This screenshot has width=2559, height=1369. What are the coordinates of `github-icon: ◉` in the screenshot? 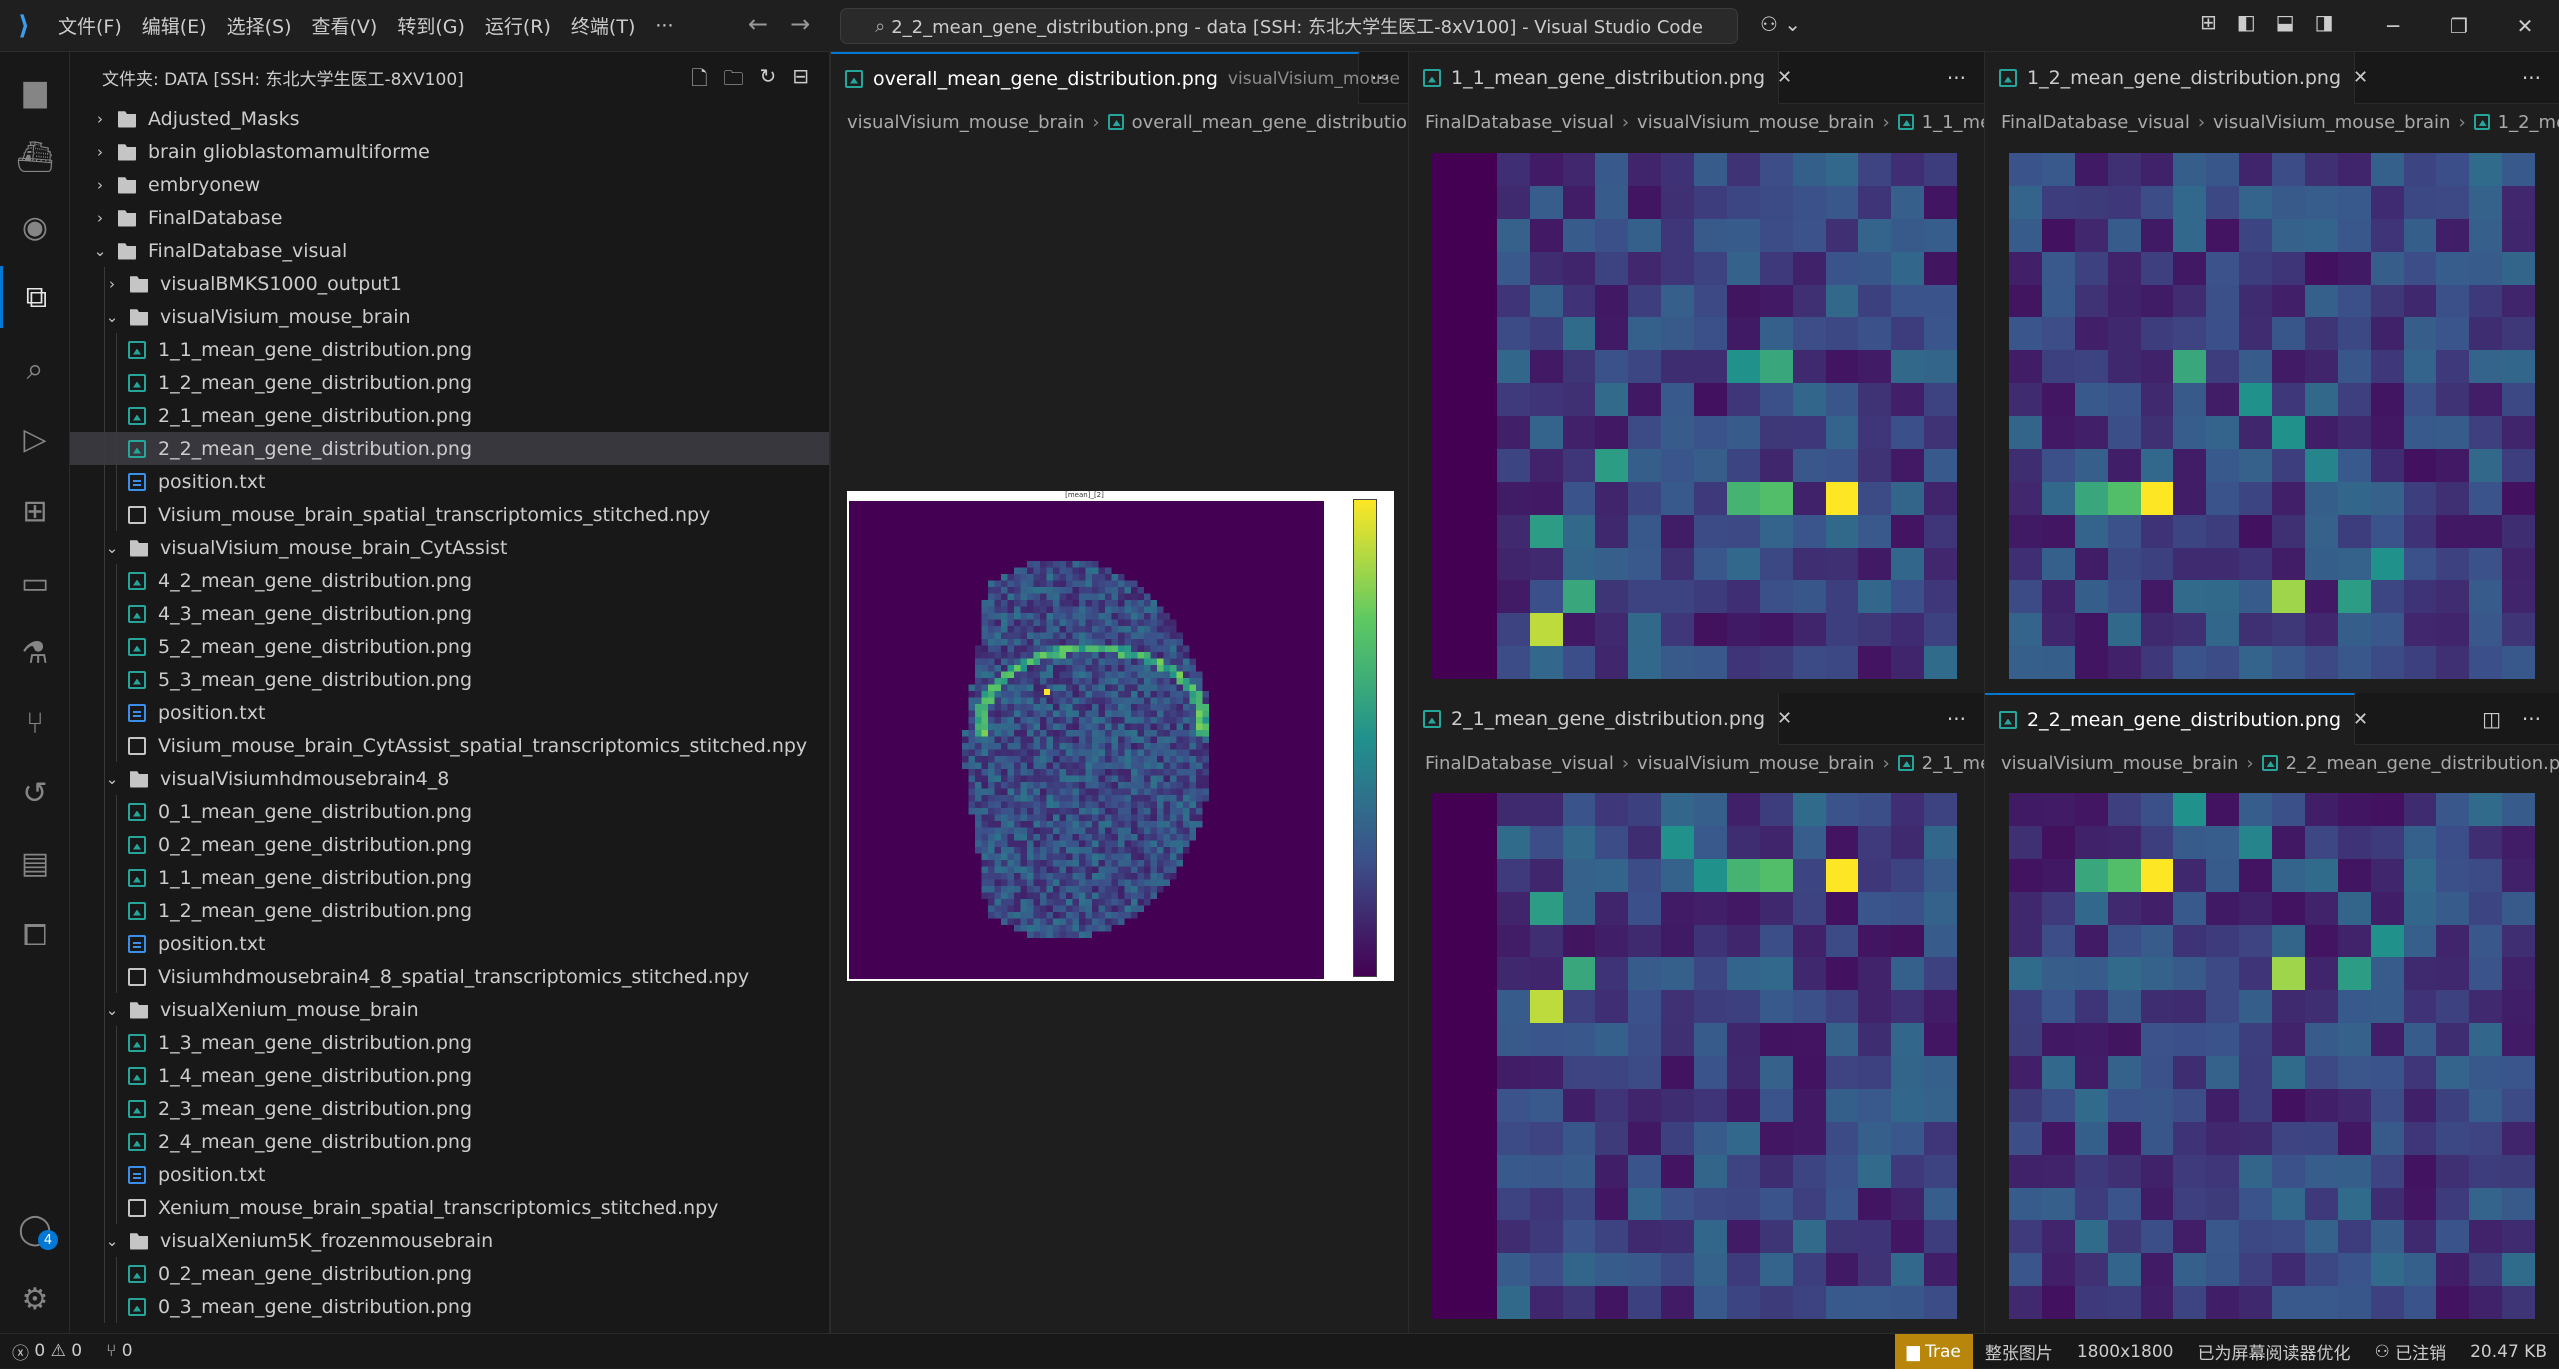 It's located at (35, 227).